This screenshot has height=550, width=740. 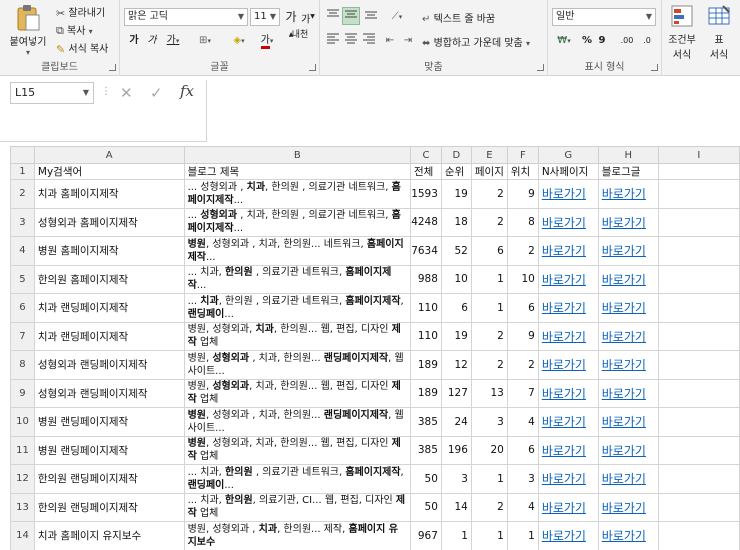 What do you see at coordinates (489, 251) in the screenshot?
I see `cell-page: 6` at bounding box center [489, 251].